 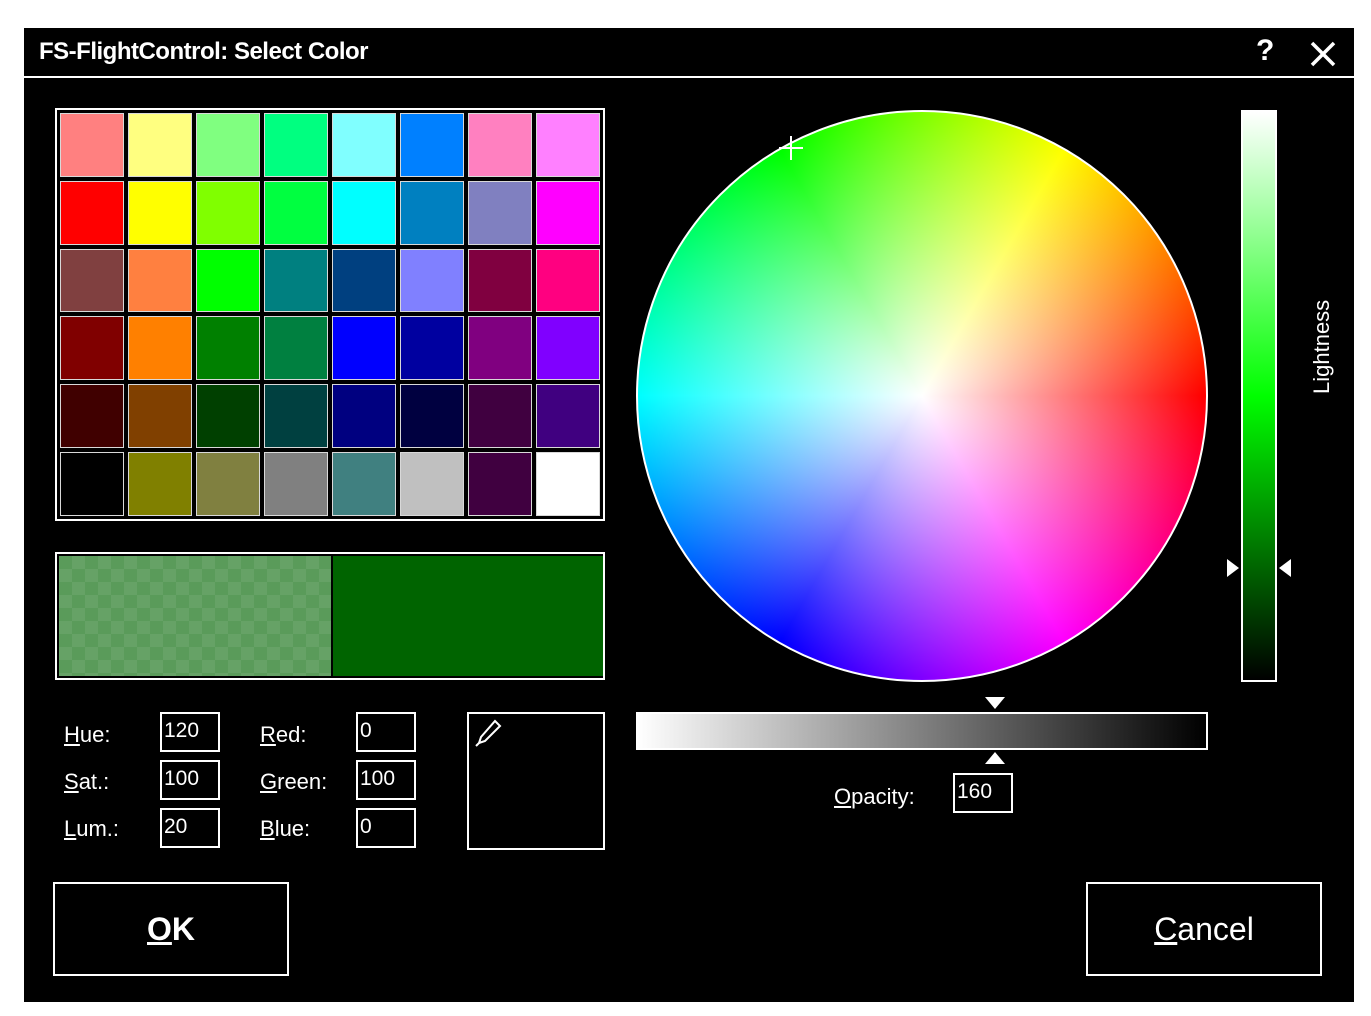 I want to click on lightness-label: Lightness, so click(x=1321, y=346).